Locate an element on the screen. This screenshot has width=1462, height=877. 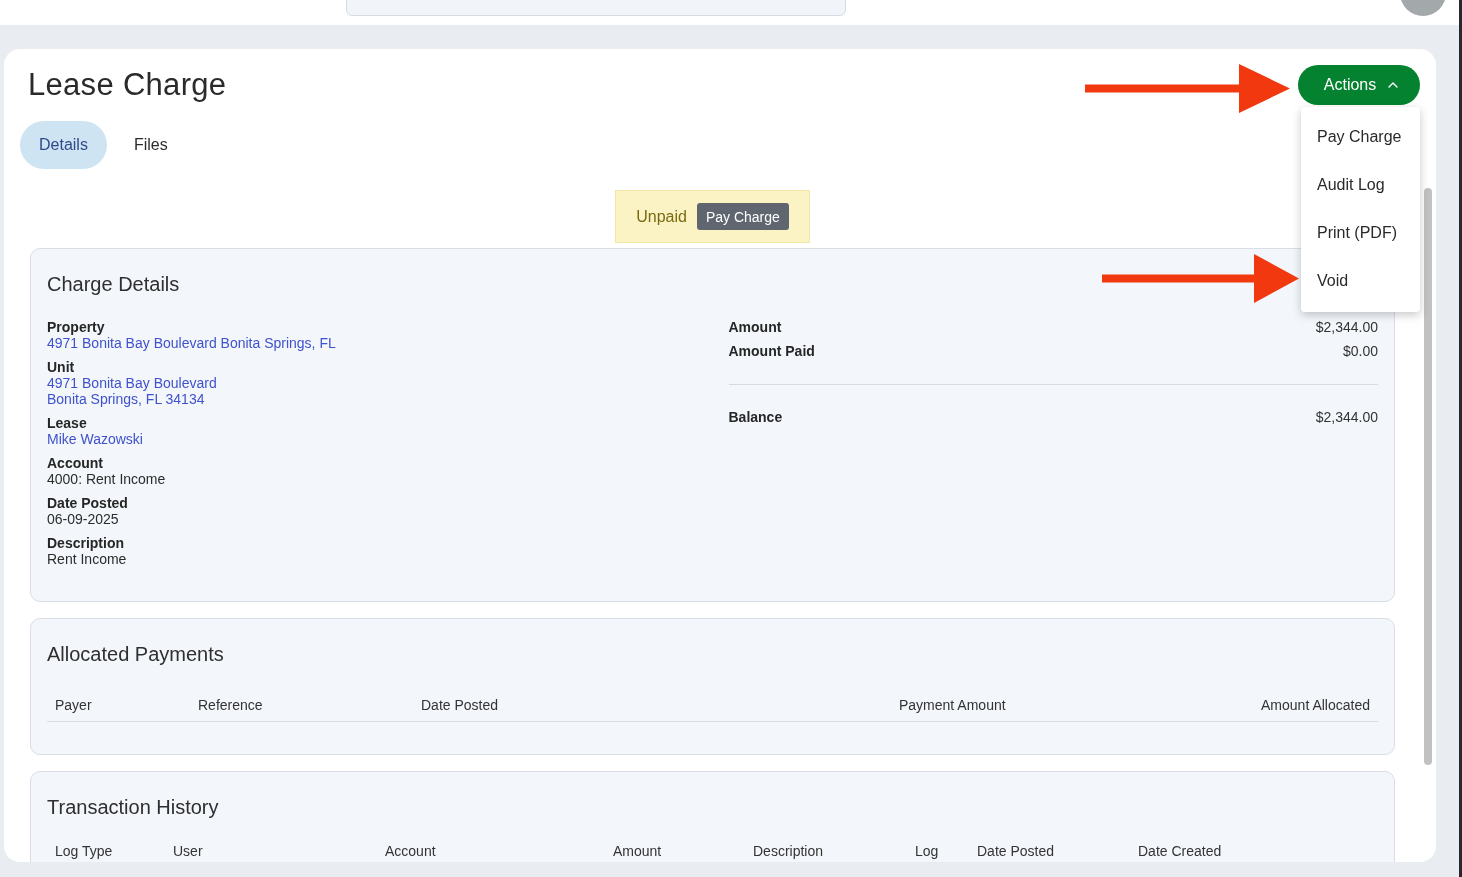
panel-title: Charge Details is located at coordinates (113, 284).